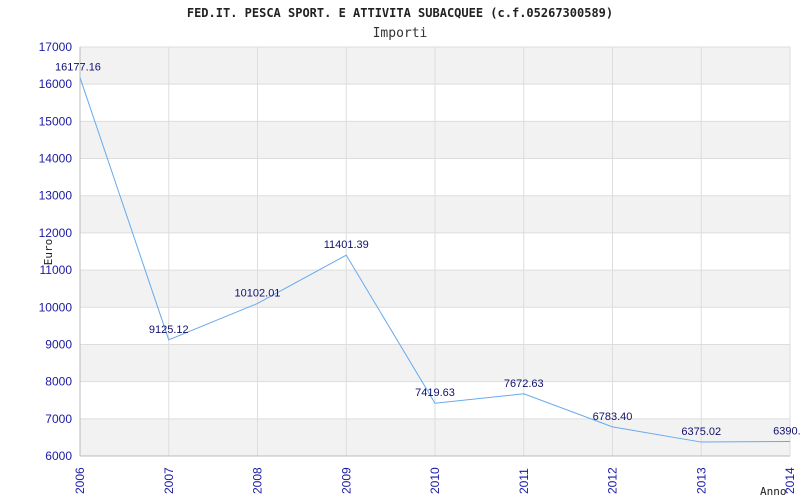 This screenshot has width=800, height=500. I want to click on x-tick-label: 2011, so click(524, 481).